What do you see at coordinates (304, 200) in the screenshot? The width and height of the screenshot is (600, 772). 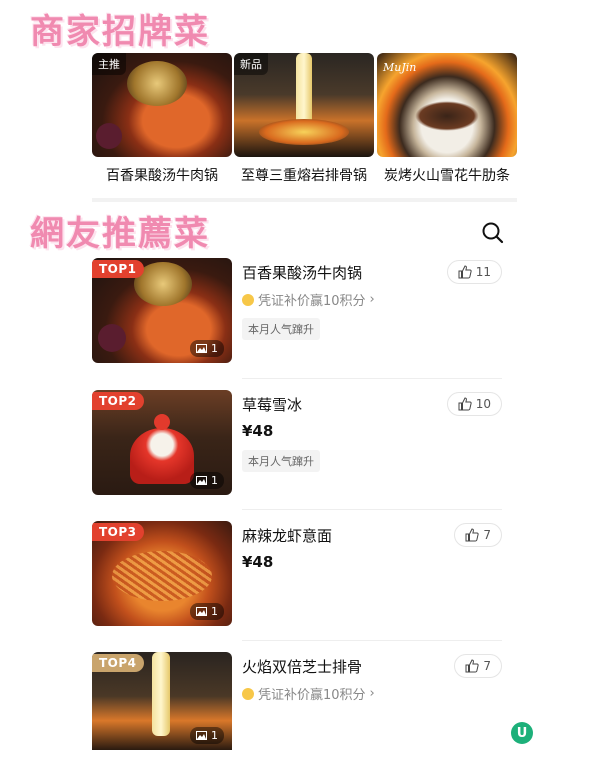 I see `section-divider` at bounding box center [304, 200].